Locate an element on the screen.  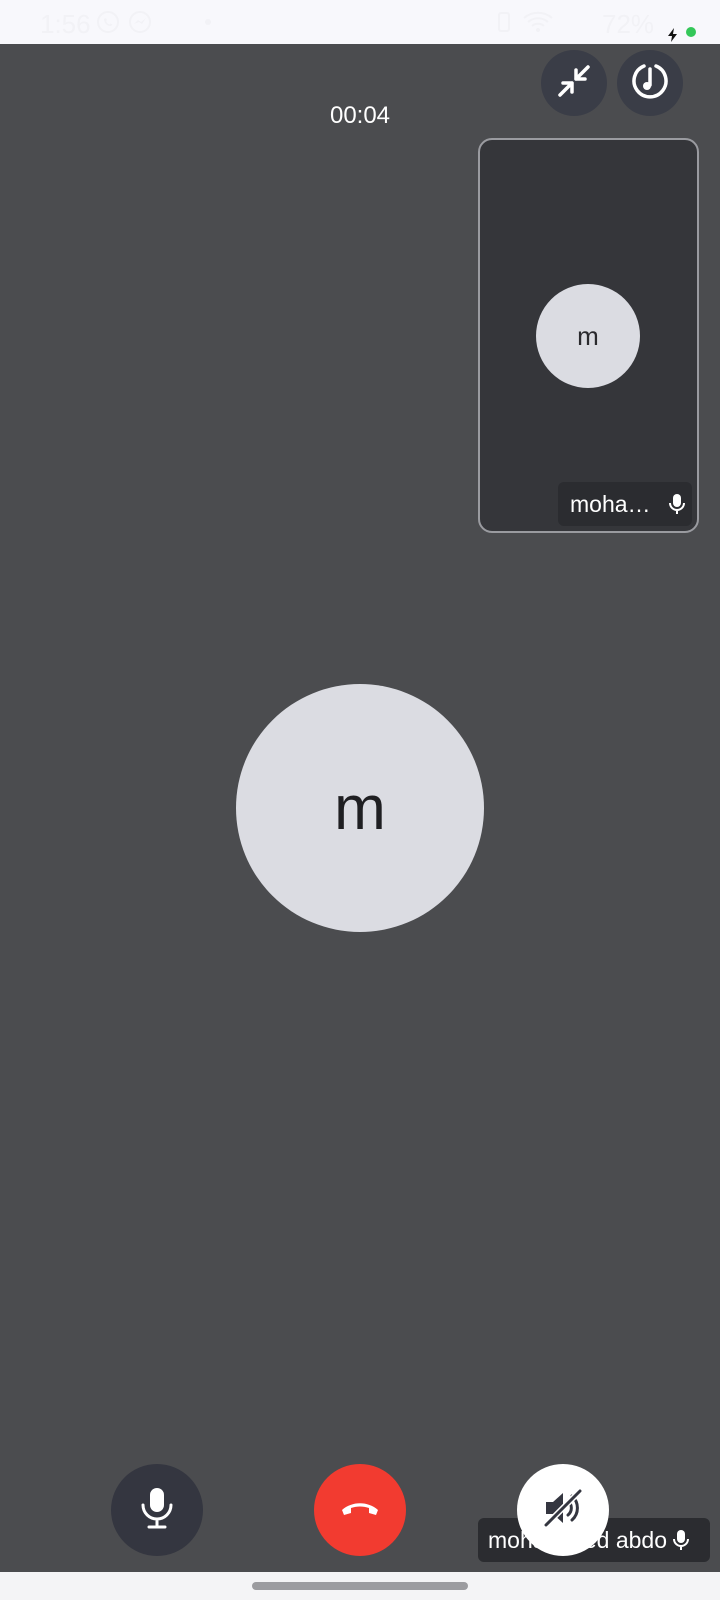
speaker-muted-icon is located at coordinates (563, 1510).